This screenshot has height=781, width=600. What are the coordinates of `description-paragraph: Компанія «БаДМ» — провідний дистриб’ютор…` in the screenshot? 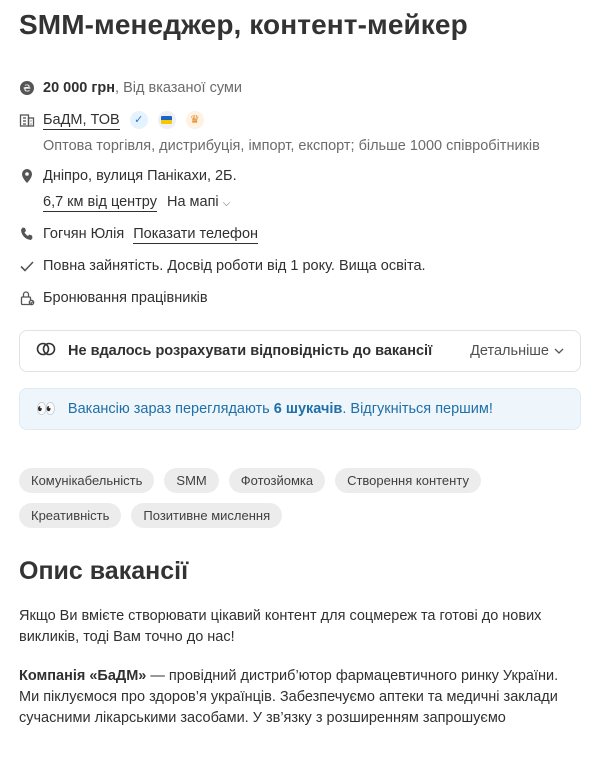 It's located at (300, 697).